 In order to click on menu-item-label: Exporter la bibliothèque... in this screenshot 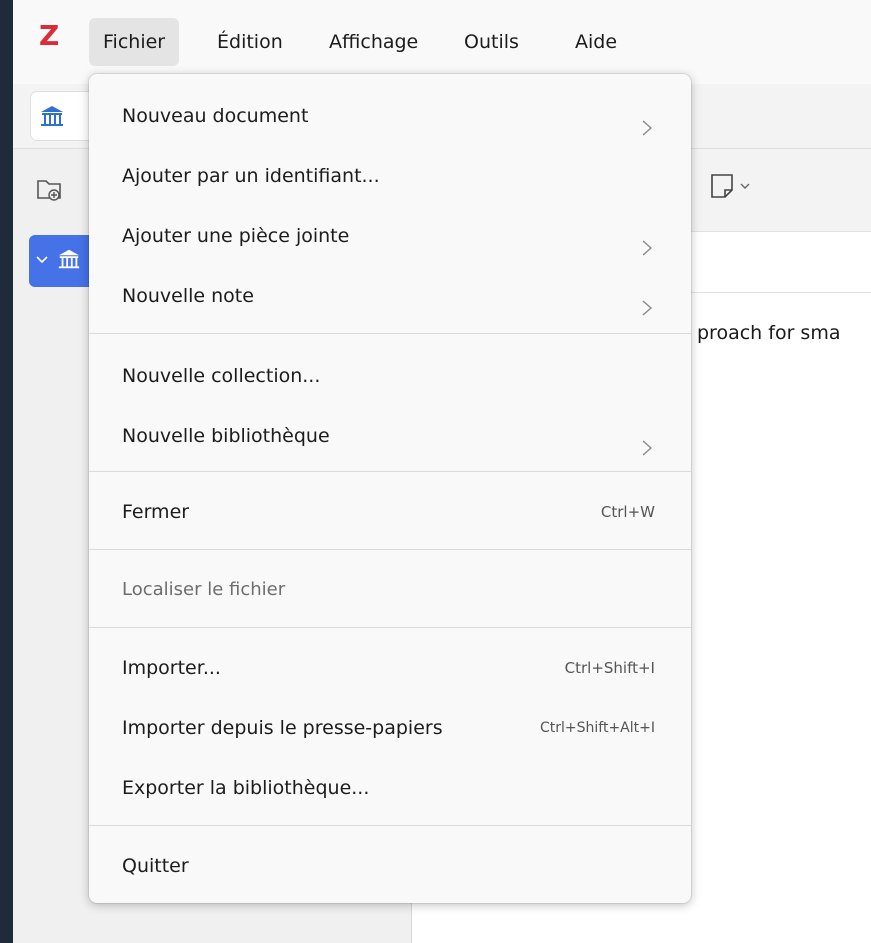, I will do `click(246, 788)`.